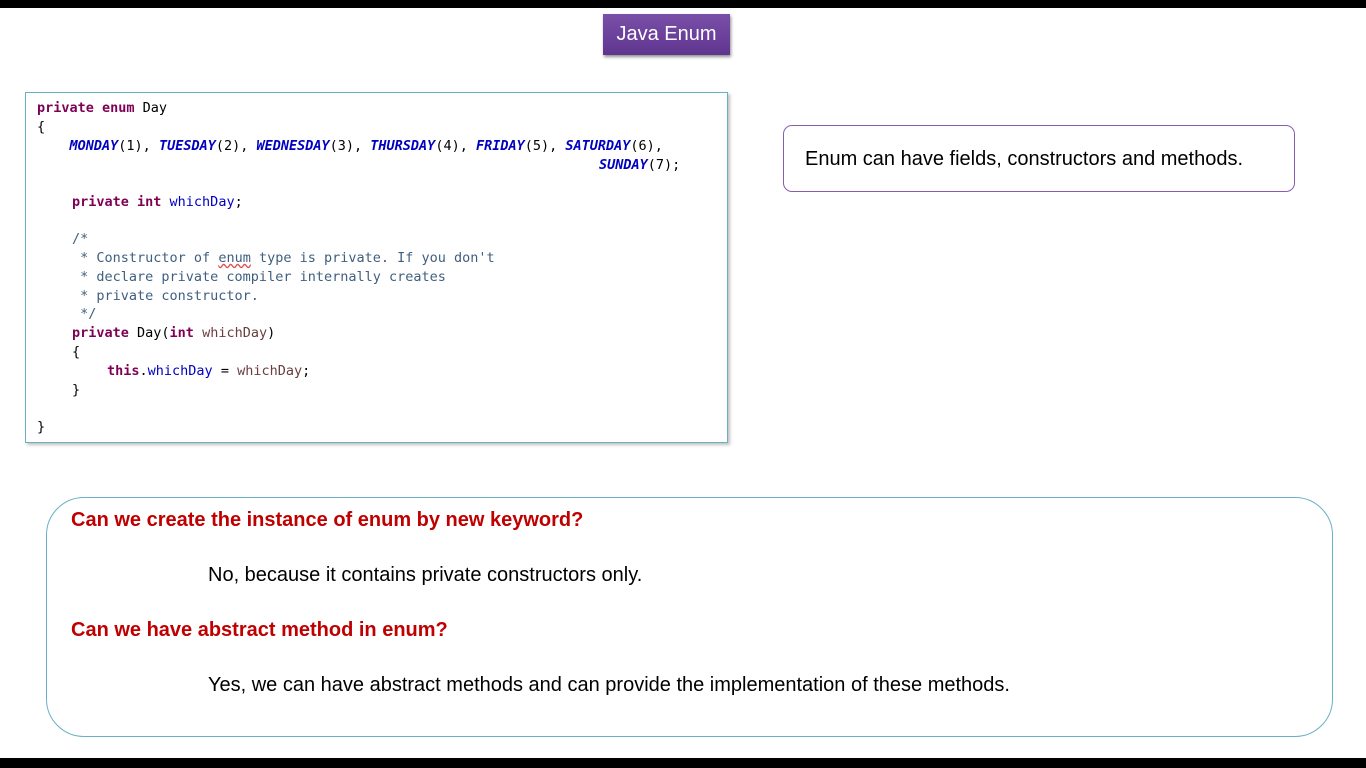  What do you see at coordinates (403, 146) in the screenshot?
I see `enum-constant: THURSDAY` at bounding box center [403, 146].